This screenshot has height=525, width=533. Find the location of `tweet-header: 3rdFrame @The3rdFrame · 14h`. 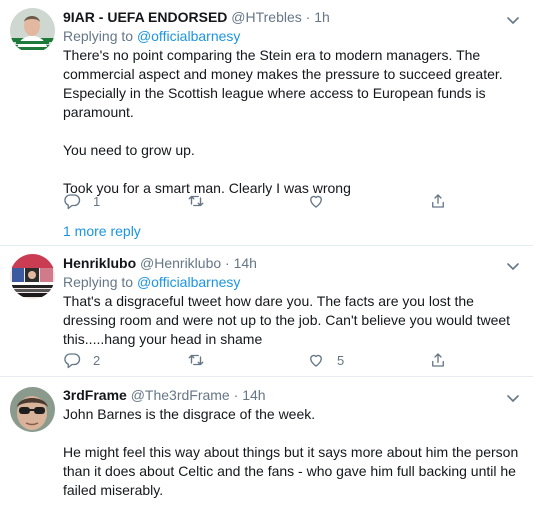

tweet-header: 3rdFrame @The3rdFrame · 14h is located at coordinates (291, 395).